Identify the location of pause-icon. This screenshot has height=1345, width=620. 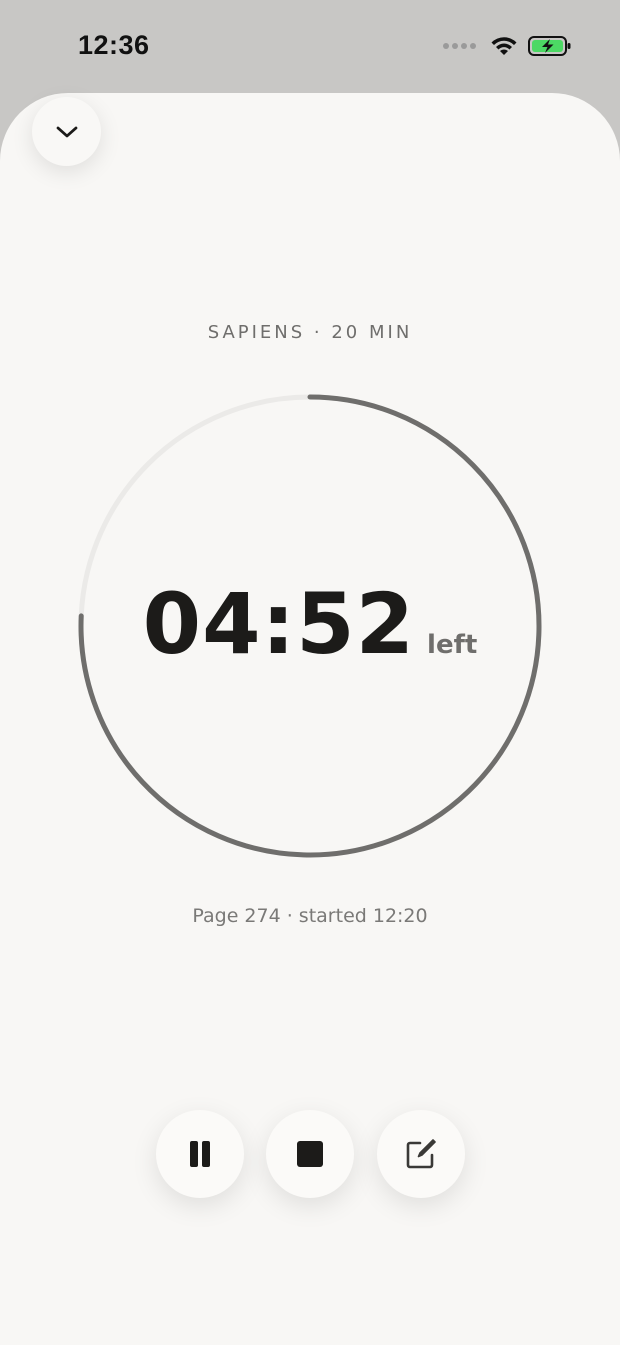
(200, 1154).